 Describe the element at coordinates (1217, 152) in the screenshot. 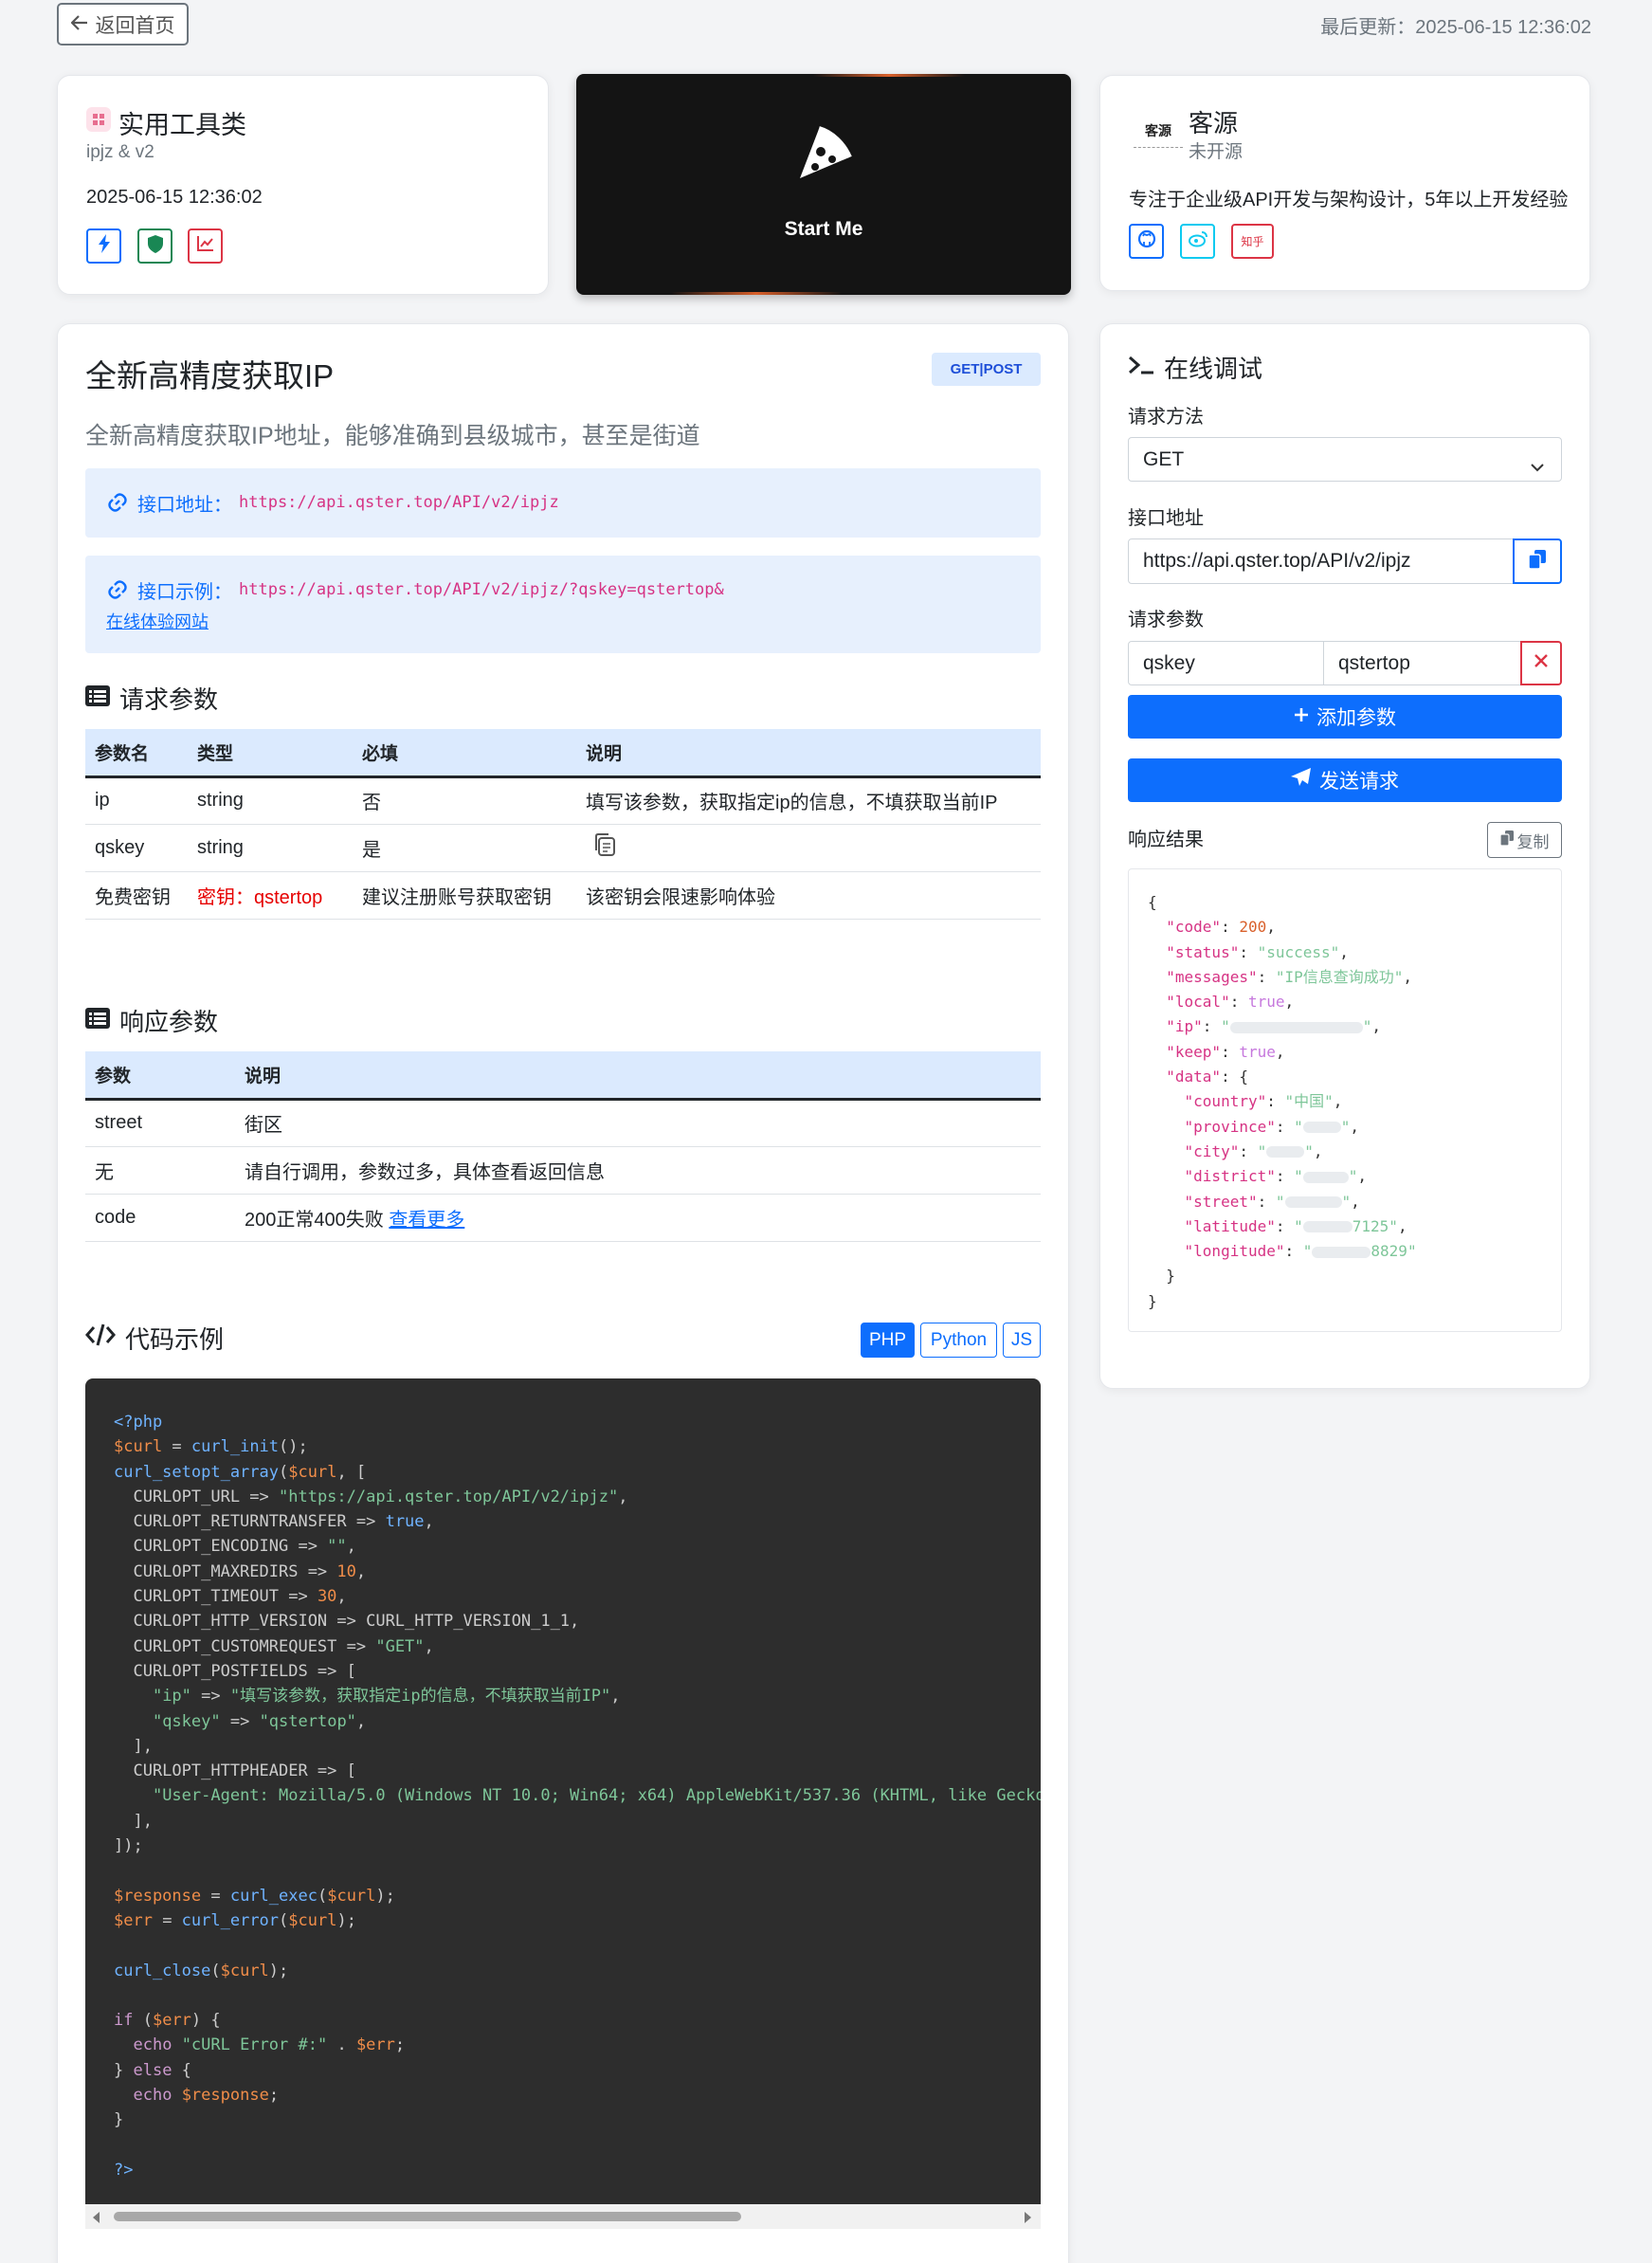

I see `author-status: 未开源` at that location.